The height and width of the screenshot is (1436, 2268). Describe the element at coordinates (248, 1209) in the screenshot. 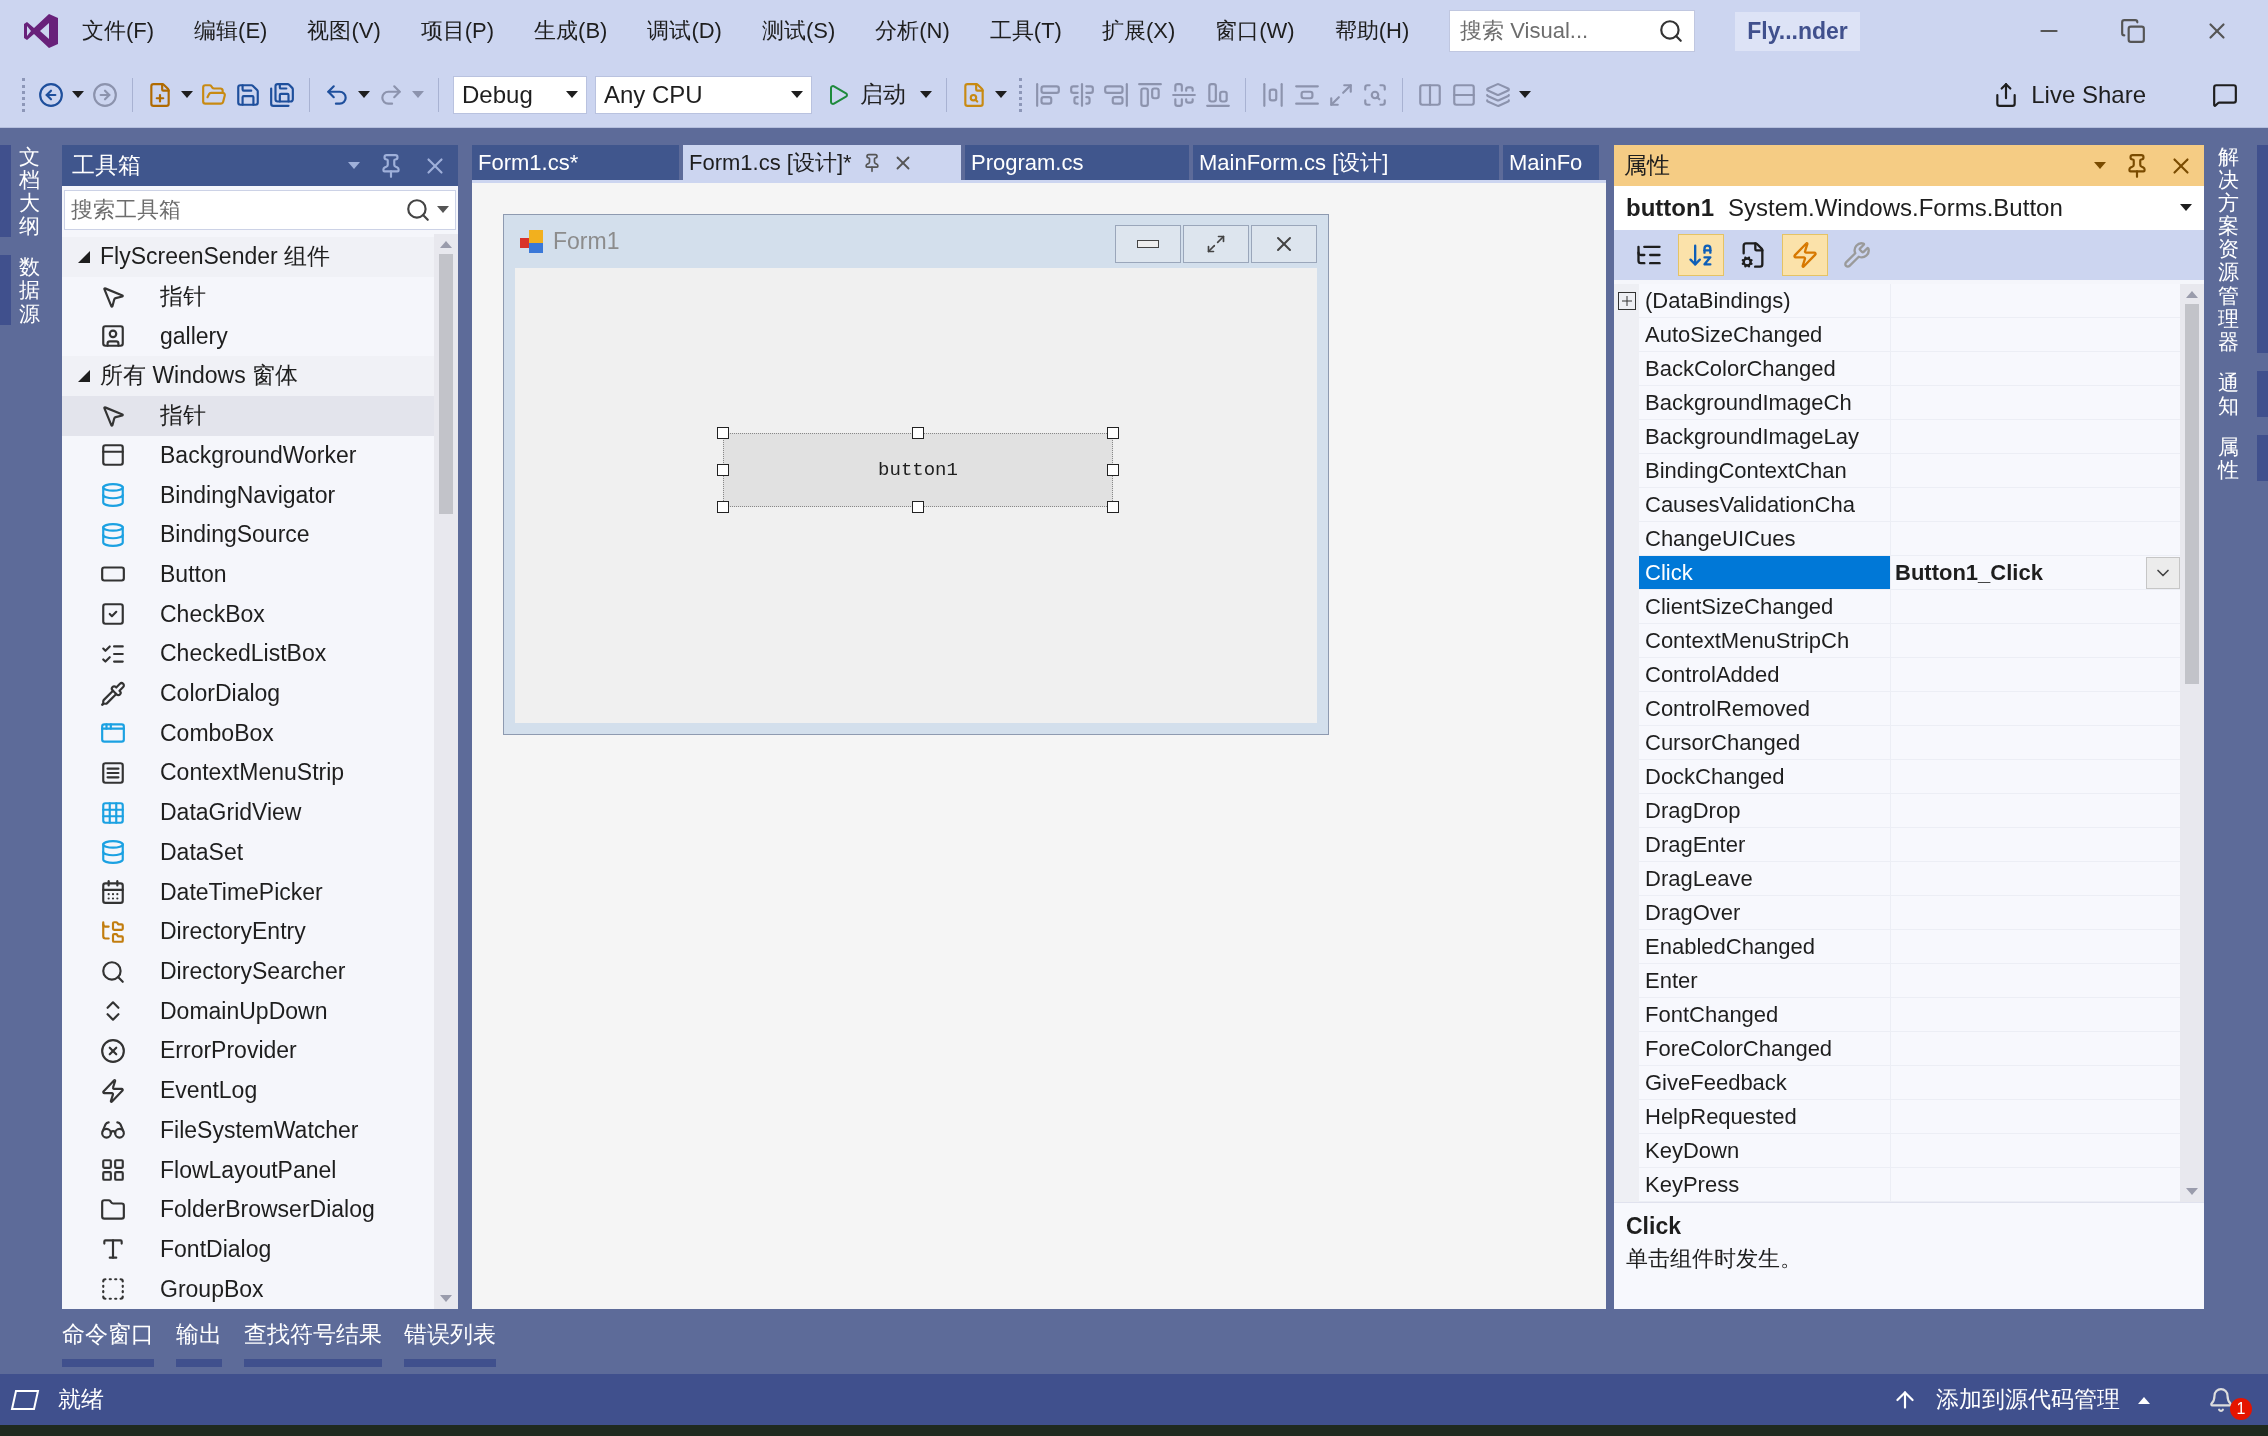

I see `toolbox-item: FolderBrowserDialog` at that location.